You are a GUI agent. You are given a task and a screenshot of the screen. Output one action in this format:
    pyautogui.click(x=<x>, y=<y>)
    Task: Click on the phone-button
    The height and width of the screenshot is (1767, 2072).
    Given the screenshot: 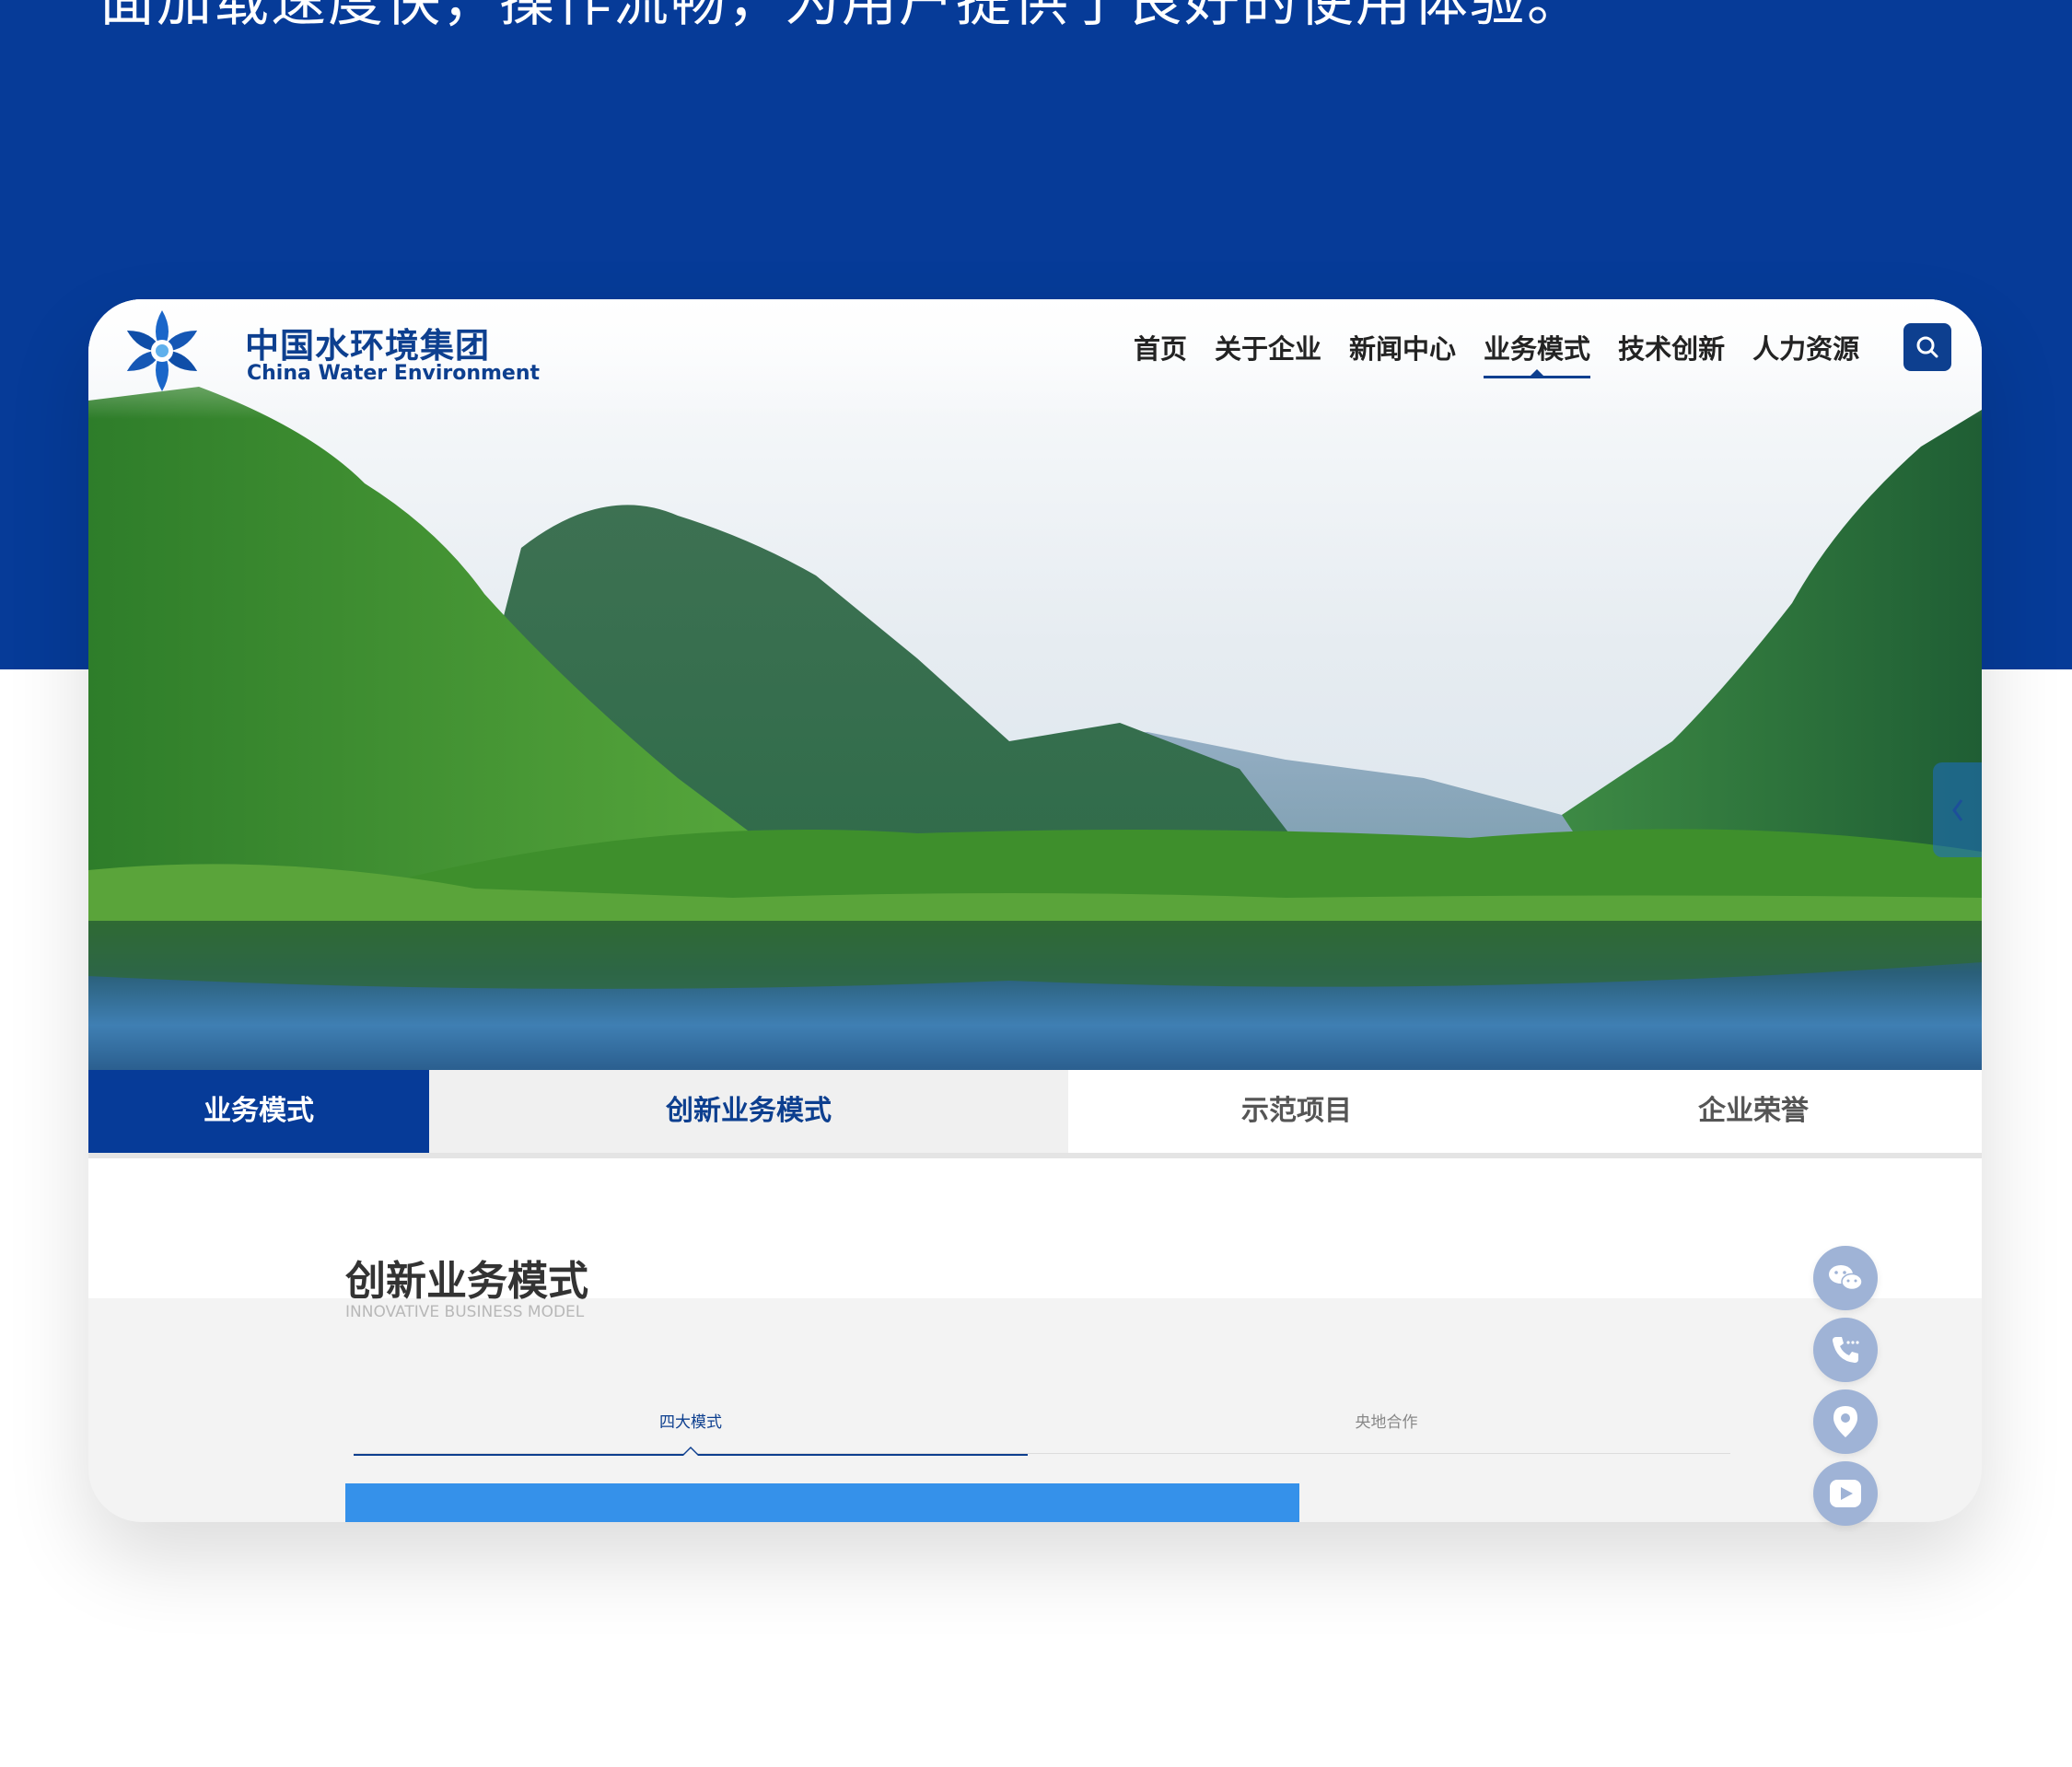 What is the action you would take?
    pyautogui.click(x=1845, y=1350)
    